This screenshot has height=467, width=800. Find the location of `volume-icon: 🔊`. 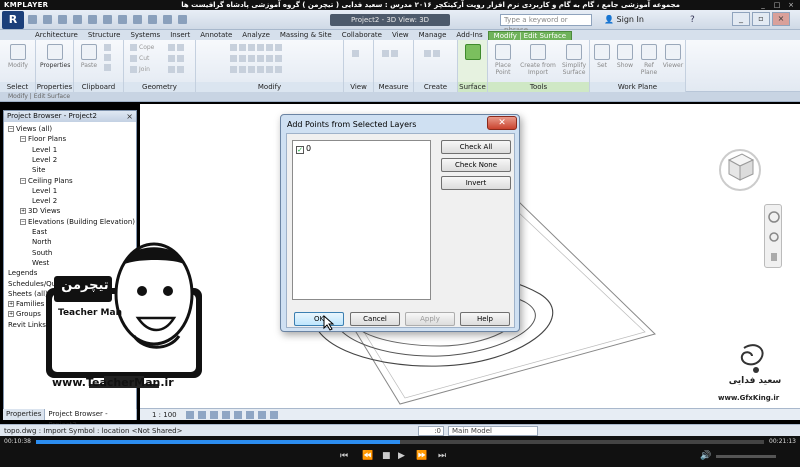

volume-icon: 🔊 is located at coordinates (705, 456).